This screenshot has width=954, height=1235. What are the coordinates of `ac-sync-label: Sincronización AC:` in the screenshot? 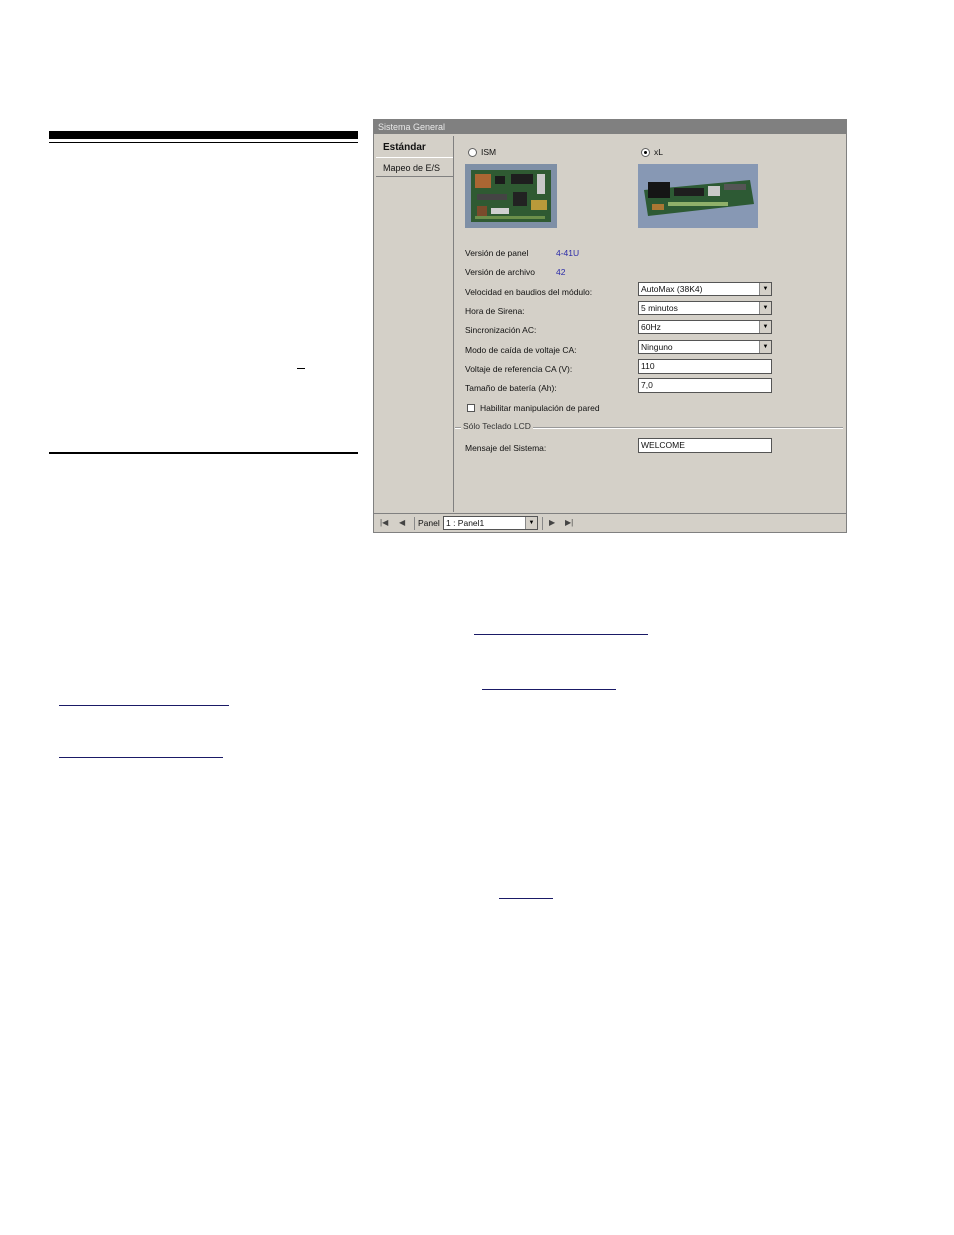 It's located at (501, 330).